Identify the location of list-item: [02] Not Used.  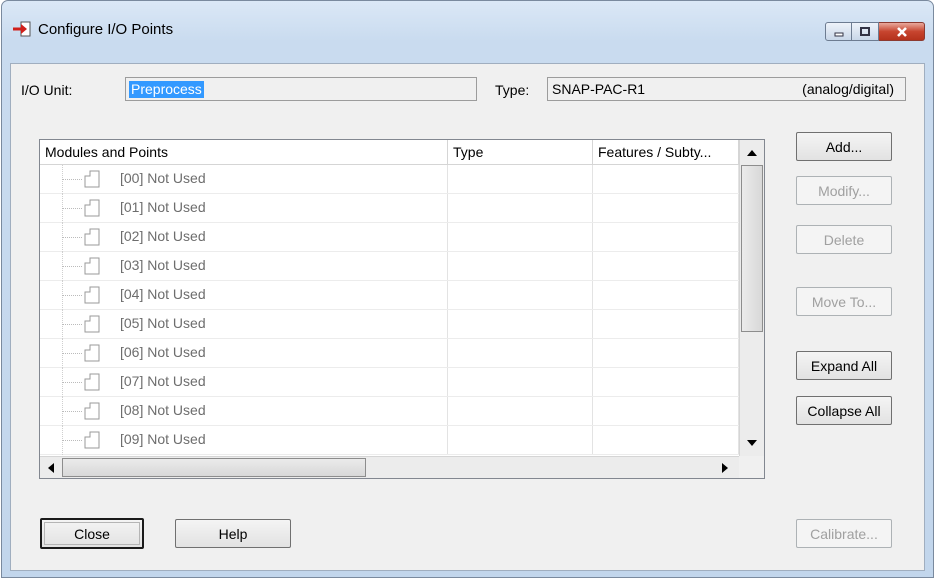
(389, 237).